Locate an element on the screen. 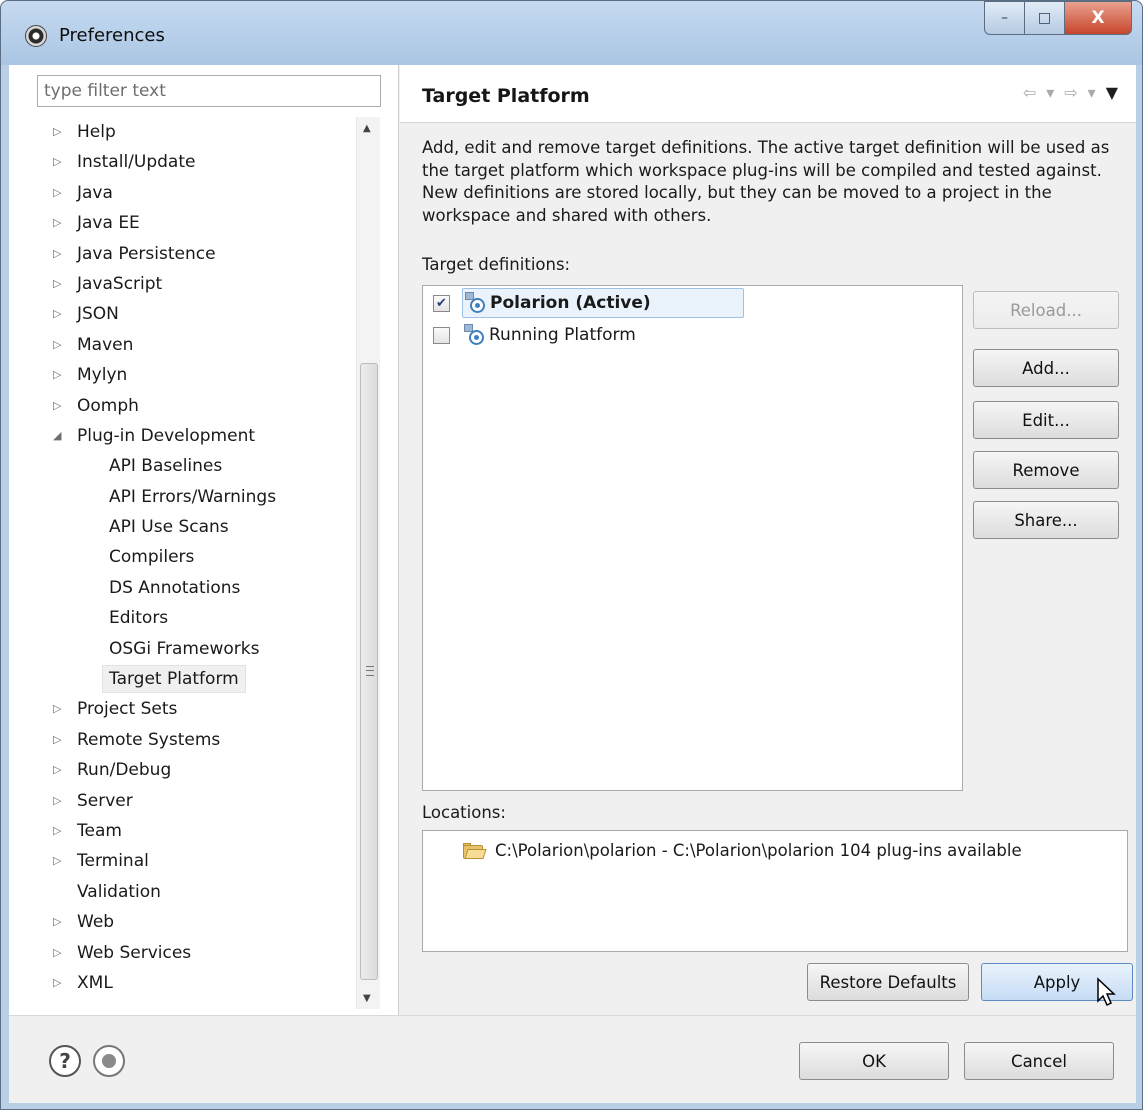 The height and width of the screenshot is (1110, 1143). tree-item: ▷ Install/Update is located at coordinates (196, 162).